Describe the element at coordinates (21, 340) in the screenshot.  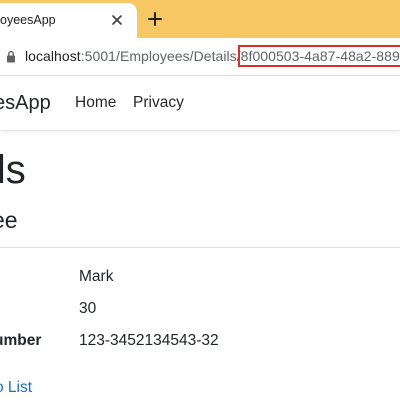
I see `detail-label-number: umber` at that location.